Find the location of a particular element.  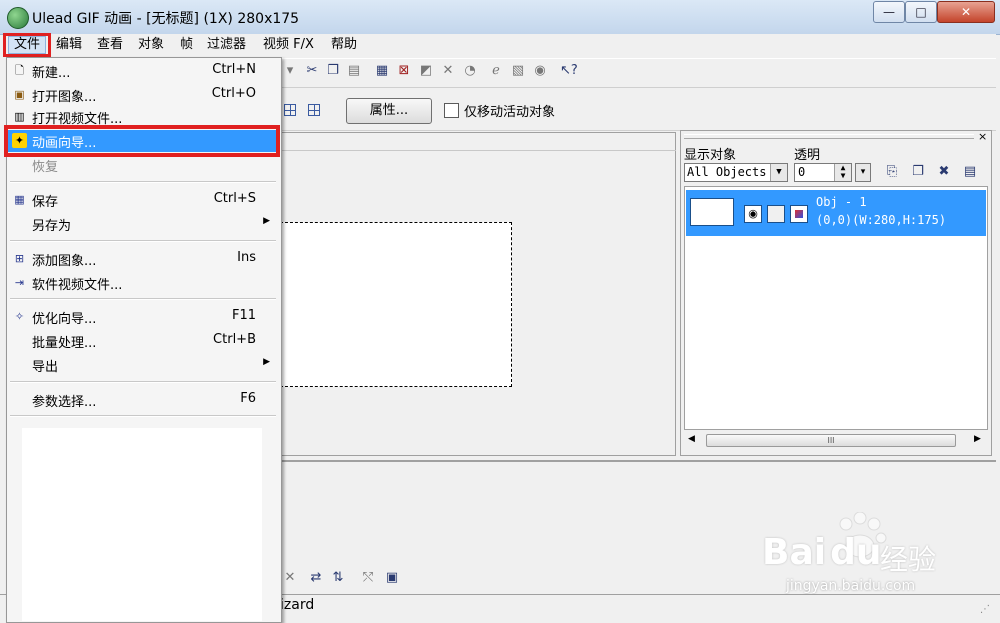

menu-item-save: ▦ 保存 Ctrl+S is located at coordinates (143, 200).